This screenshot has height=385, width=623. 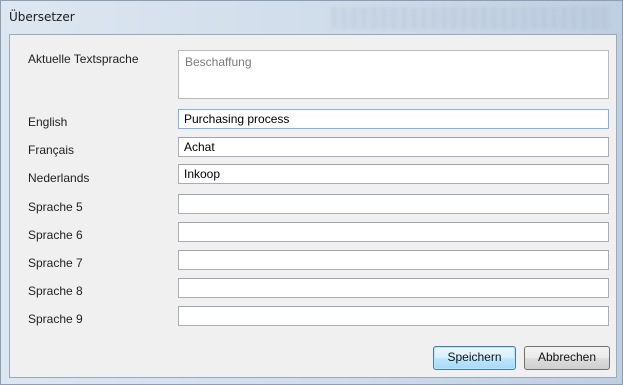 I want to click on lang-label-sprache-7: Sprache 7, so click(x=55, y=263).